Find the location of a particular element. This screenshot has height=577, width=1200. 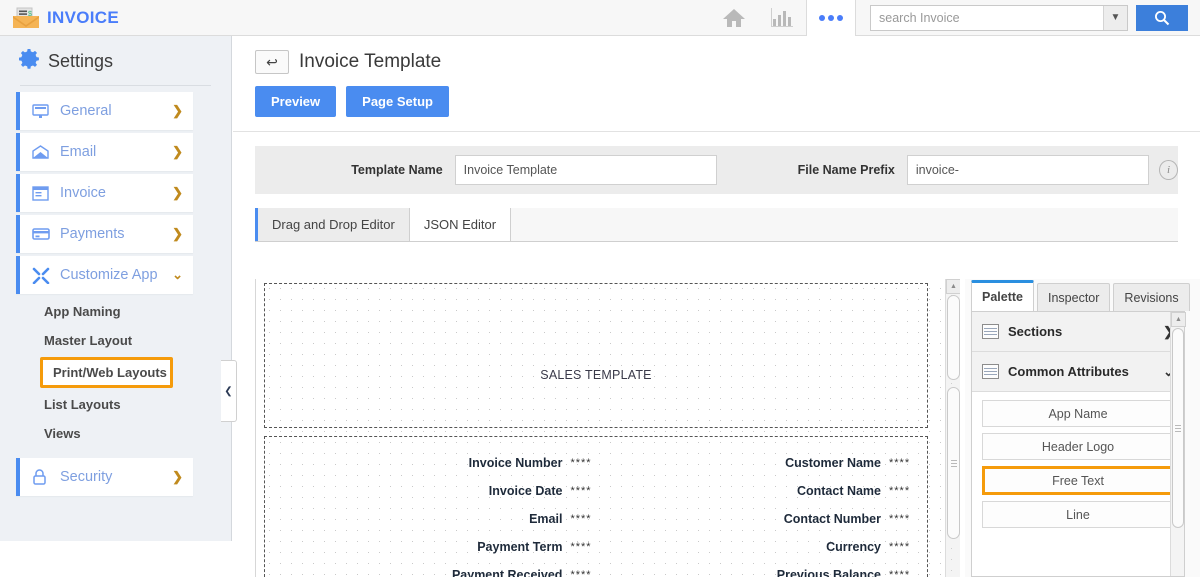

canvas-field-right: Currency **** is located at coordinates (767, 547).